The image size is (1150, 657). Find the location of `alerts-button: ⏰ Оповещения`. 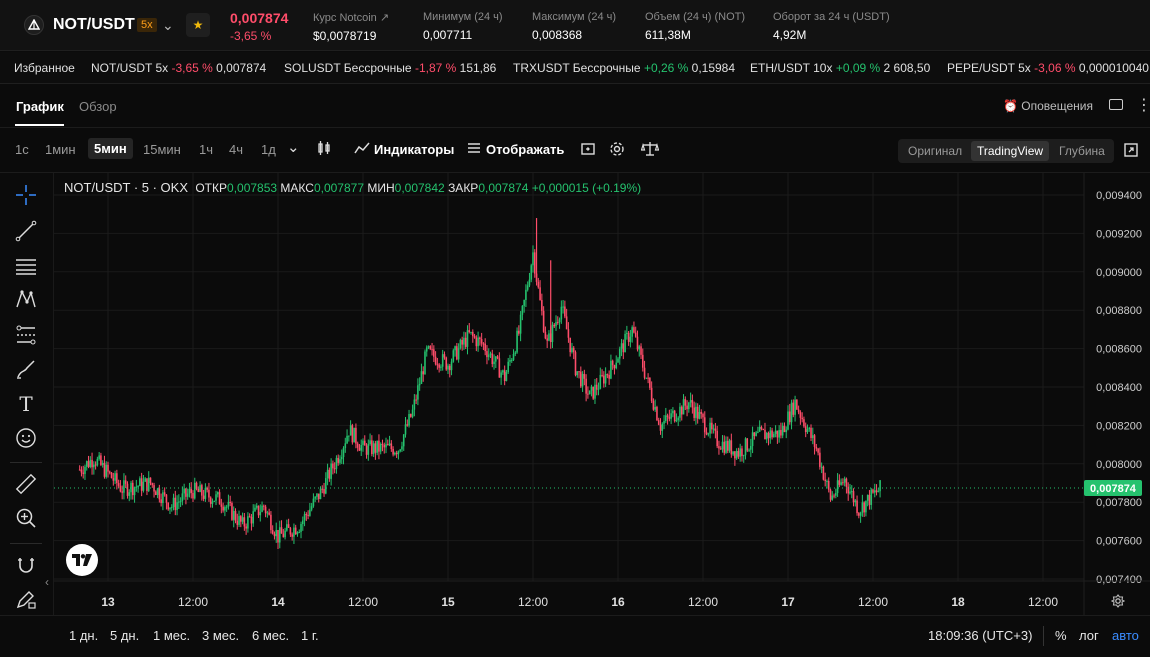

alerts-button: ⏰ Оповещения is located at coordinates (1048, 106).